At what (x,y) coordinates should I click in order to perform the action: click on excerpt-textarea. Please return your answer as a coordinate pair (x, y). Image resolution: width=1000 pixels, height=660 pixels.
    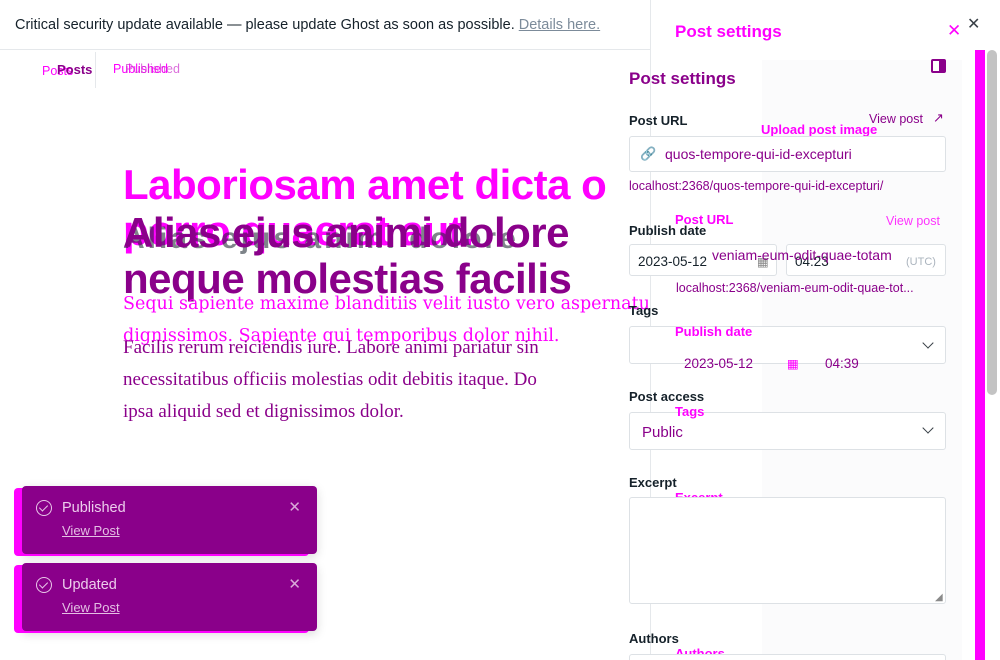
    Looking at the image, I should click on (787, 550).